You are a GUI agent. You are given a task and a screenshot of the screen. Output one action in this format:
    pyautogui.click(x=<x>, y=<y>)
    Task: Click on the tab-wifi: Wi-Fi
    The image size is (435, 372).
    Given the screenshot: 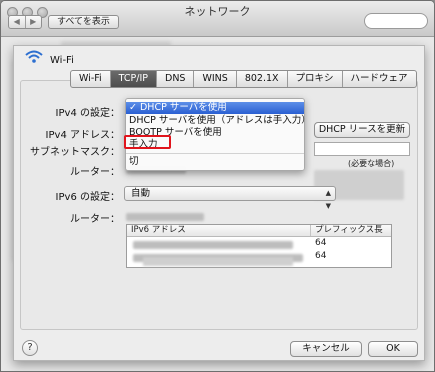 What is the action you would take?
    pyautogui.click(x=91, y=79)
    